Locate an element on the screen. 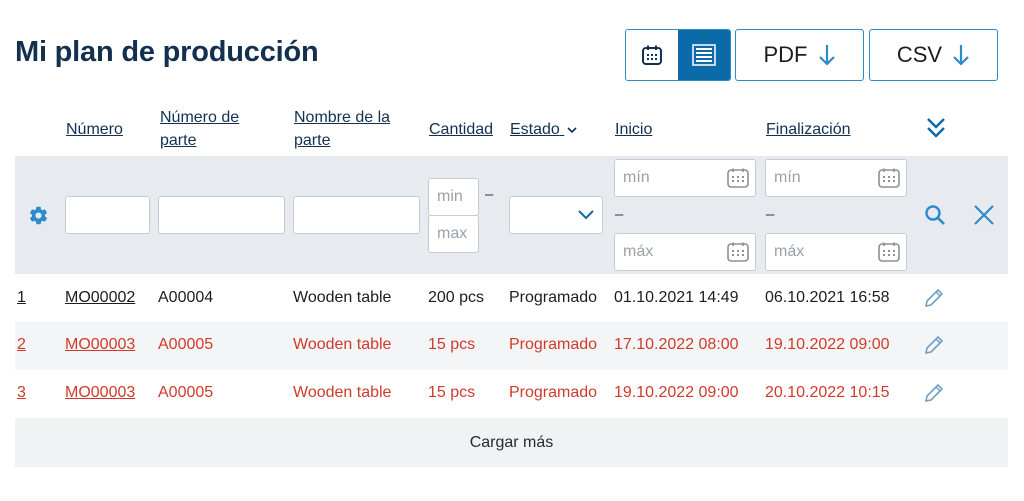 Image resolution: width=1024 pixels, height=501 pixels. column-header-estado: Estado is located at coordinates (543, 129).